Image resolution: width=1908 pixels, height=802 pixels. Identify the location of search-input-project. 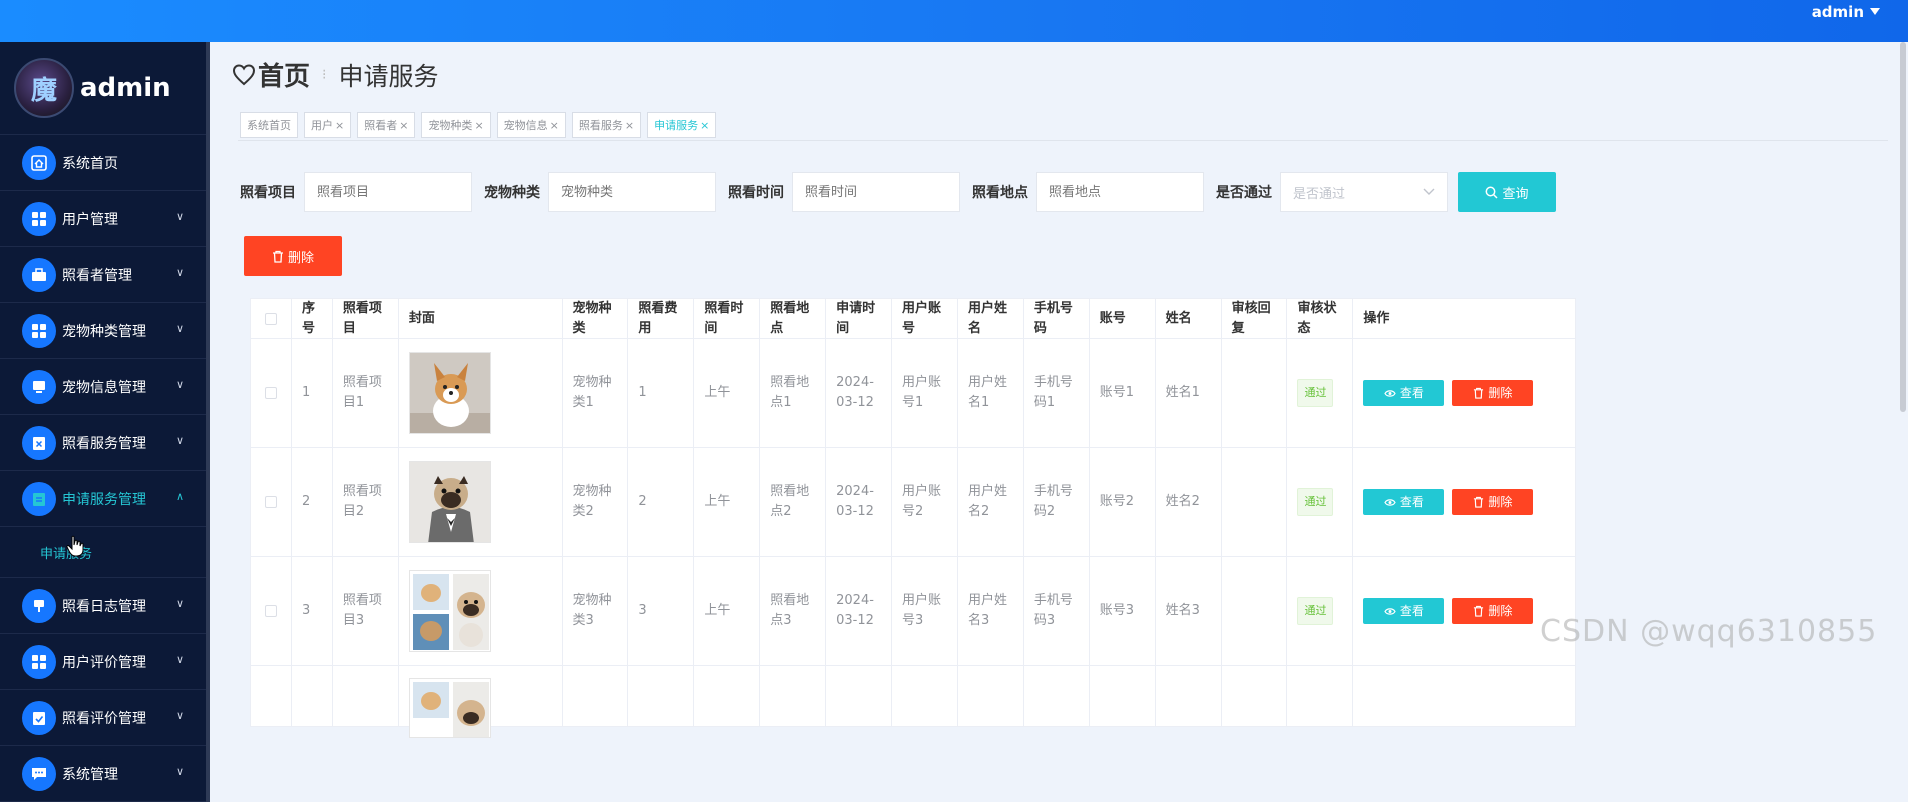
(388, 192).